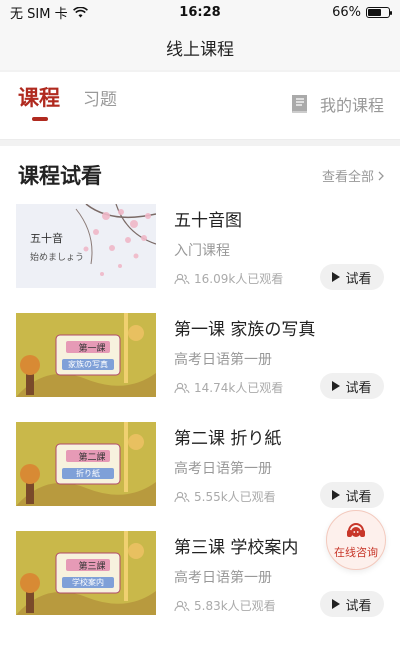 This screenshot has width=400, height=660. I want to click on chevron-right-icon, so click(381, 175).